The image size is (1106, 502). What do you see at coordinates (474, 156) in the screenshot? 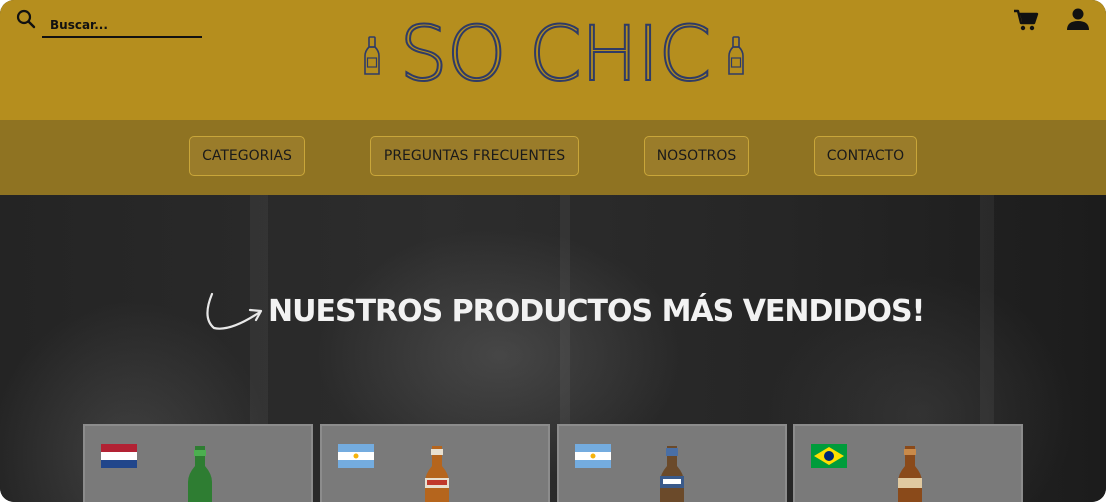
I see `nav-item-preguntas-frecuentes: PREGUNTAS FRECUENTES` at bounding box center [474, 156].